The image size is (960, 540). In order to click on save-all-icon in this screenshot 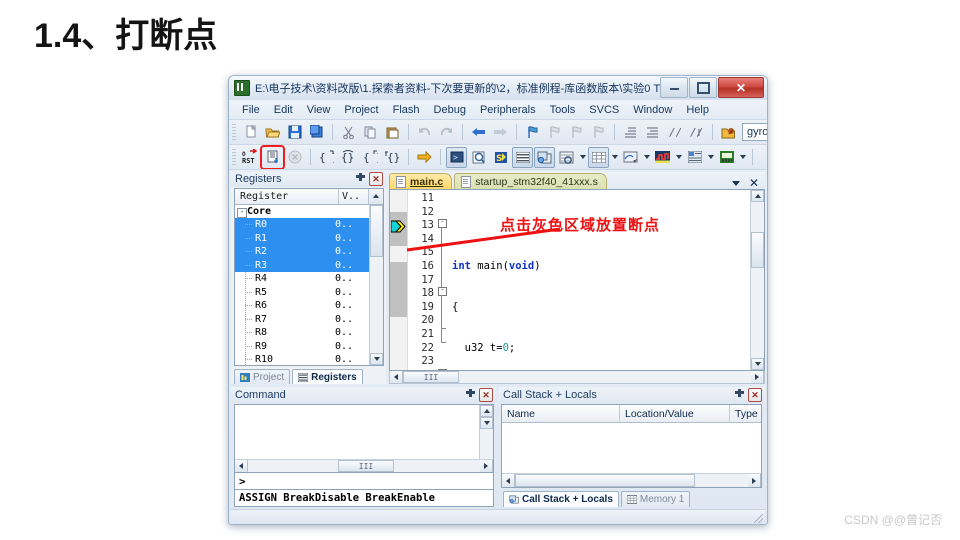, I will do `click(316, 132)`.